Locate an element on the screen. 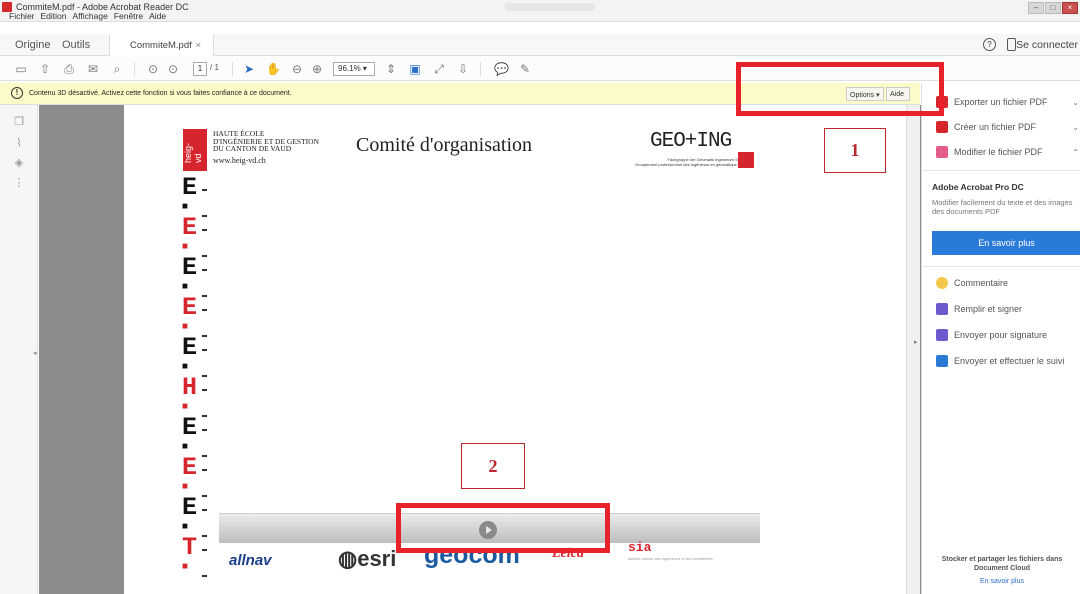 This screenshot has width=1080, height=594. ruler-letter: H is located at coordinates (197, 388).